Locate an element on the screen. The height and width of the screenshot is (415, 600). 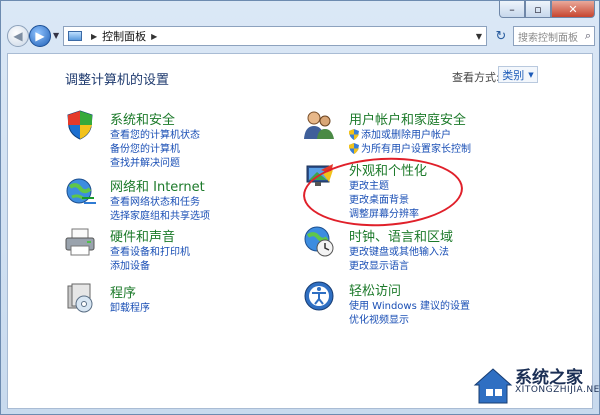
navigation-bar: ◀ ▶ ▼ ▶ 控制面板 ▶ ▼ ↻ 搜索控制面板 ⌕ is located at coordinates (300, 36).